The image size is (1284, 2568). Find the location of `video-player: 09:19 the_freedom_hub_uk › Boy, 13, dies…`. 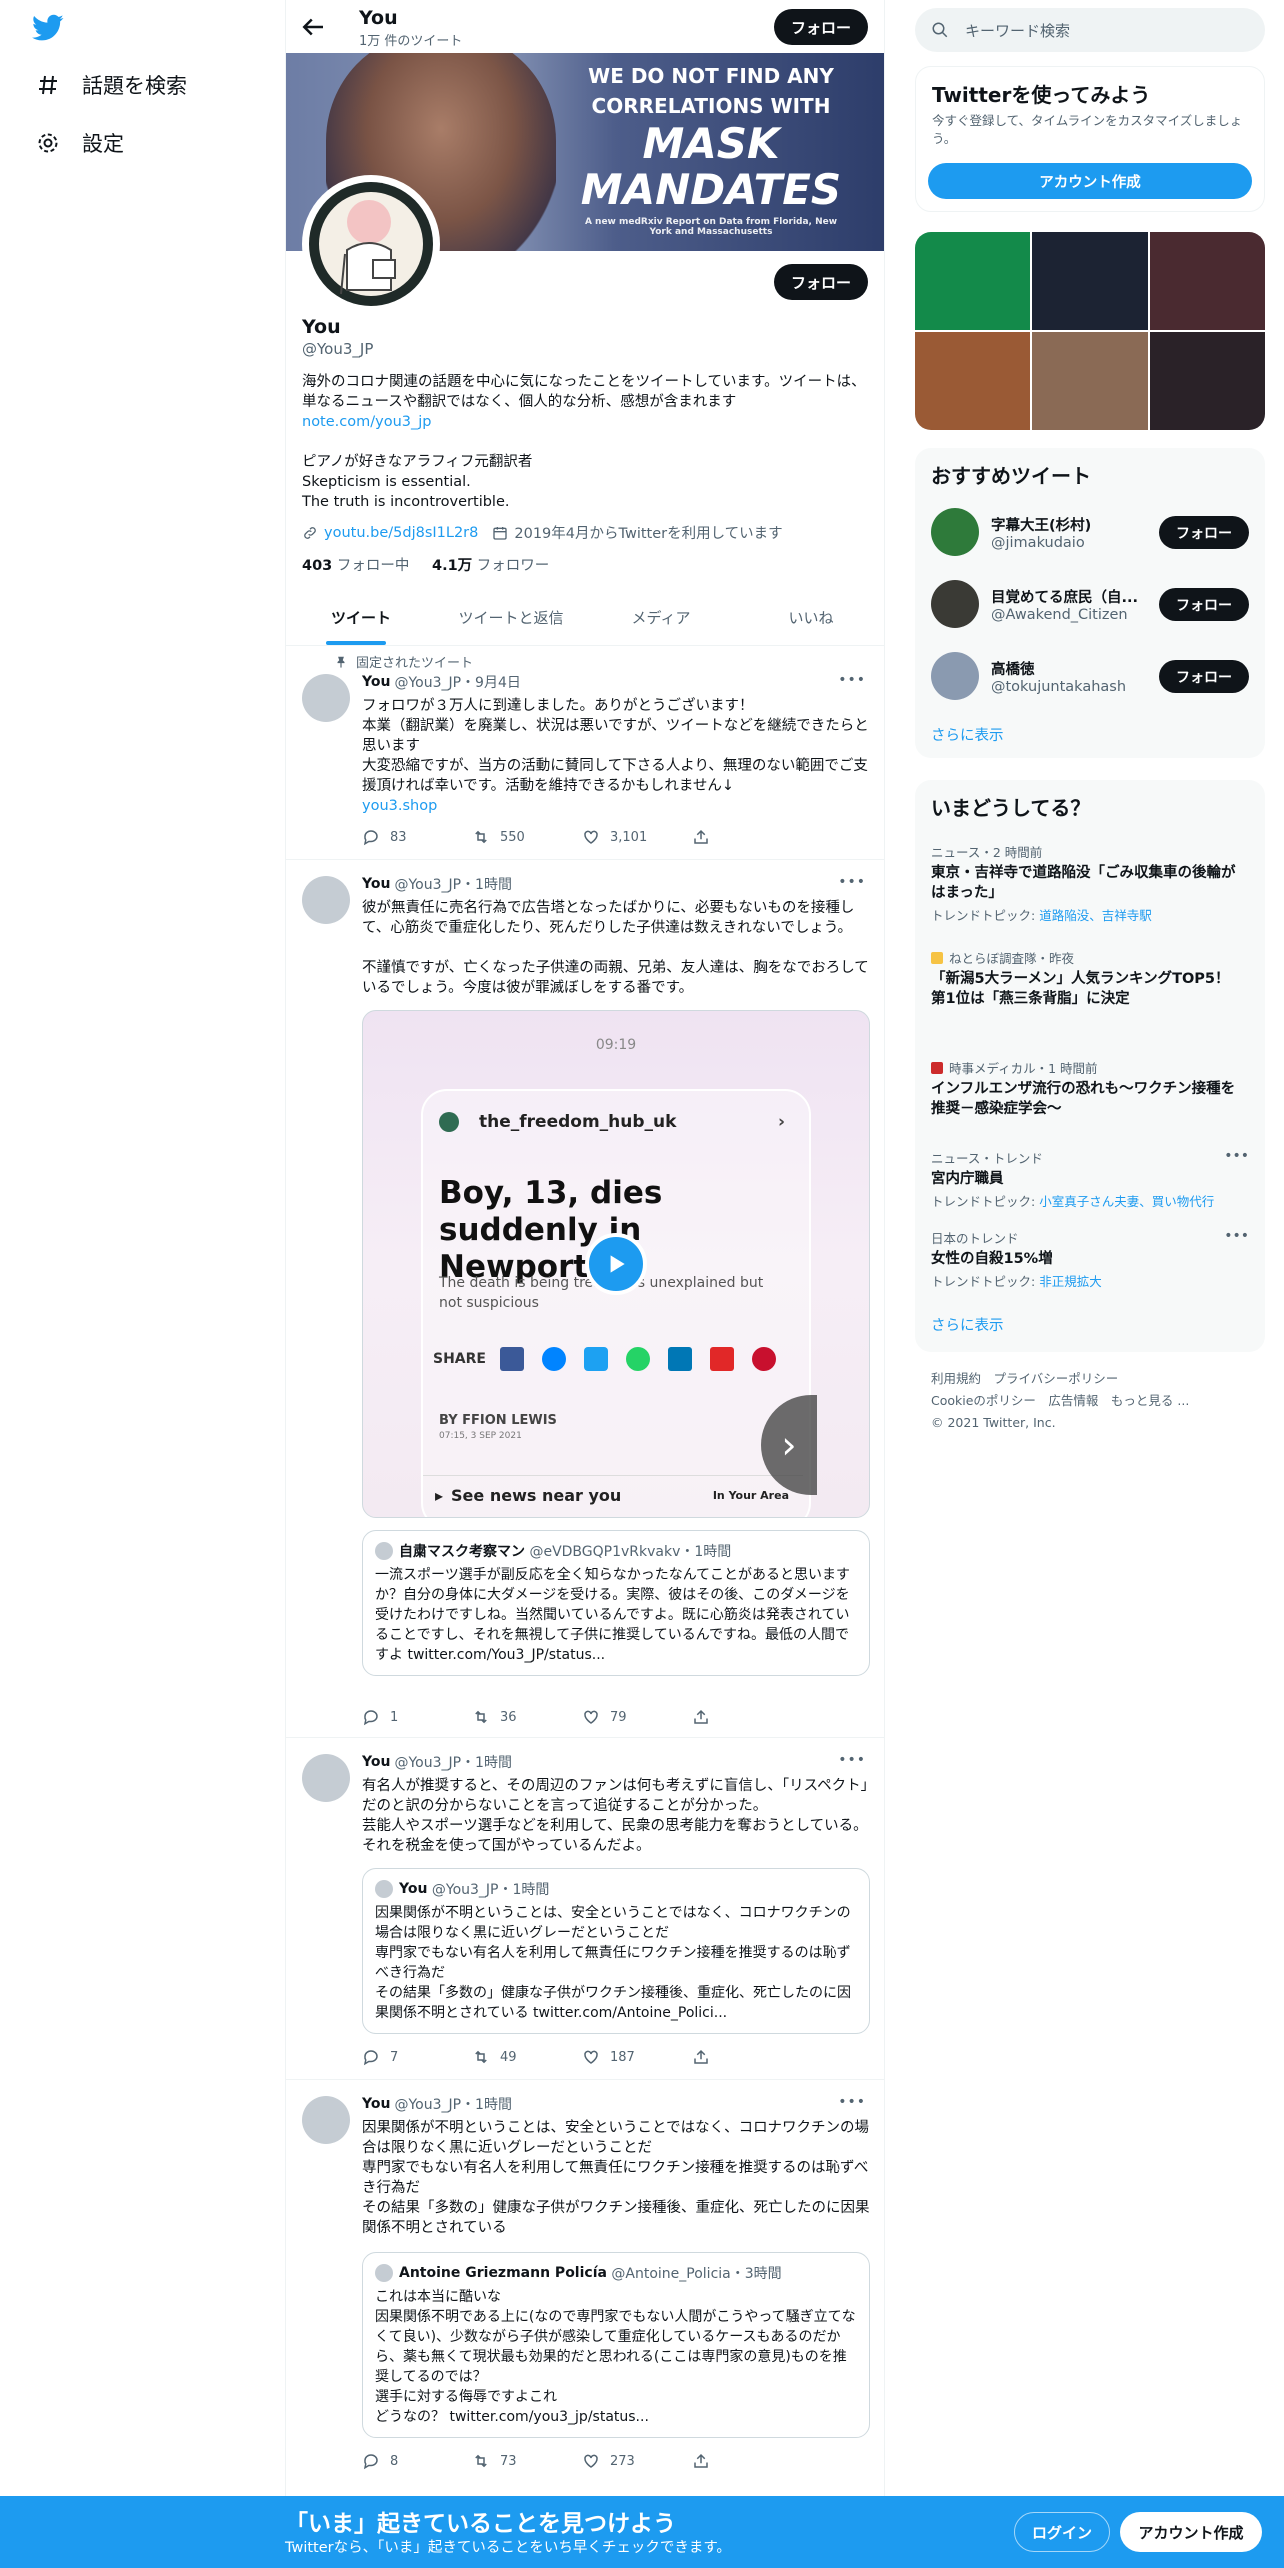

video-player: 09:19 the_freedom_hub_uk › Boy, 13, dies… is located at coordinates (616, 1264).